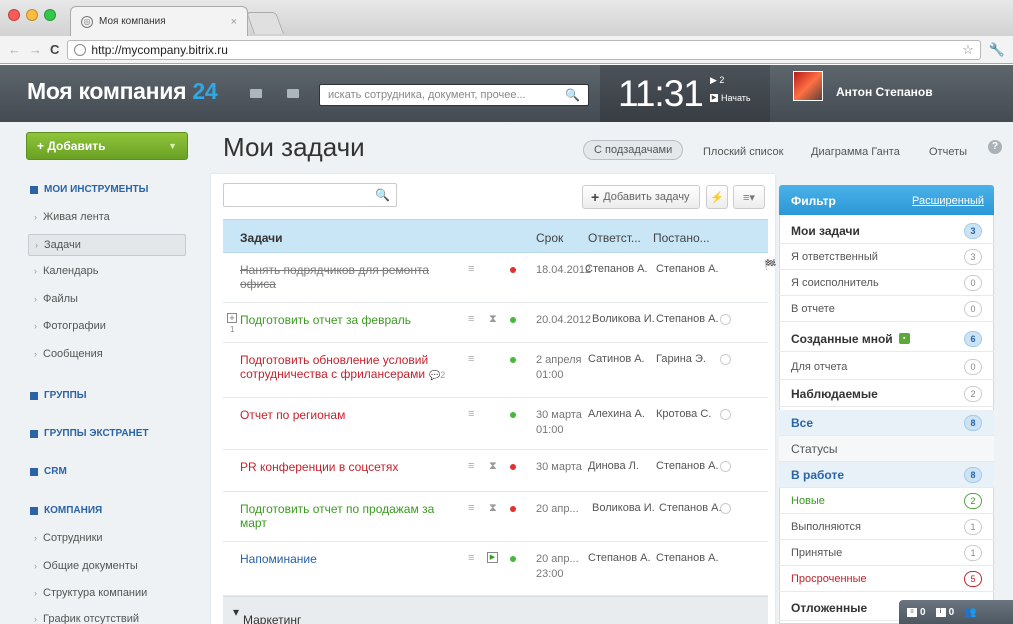  I want to click on messages-icon, so click(256, 93).